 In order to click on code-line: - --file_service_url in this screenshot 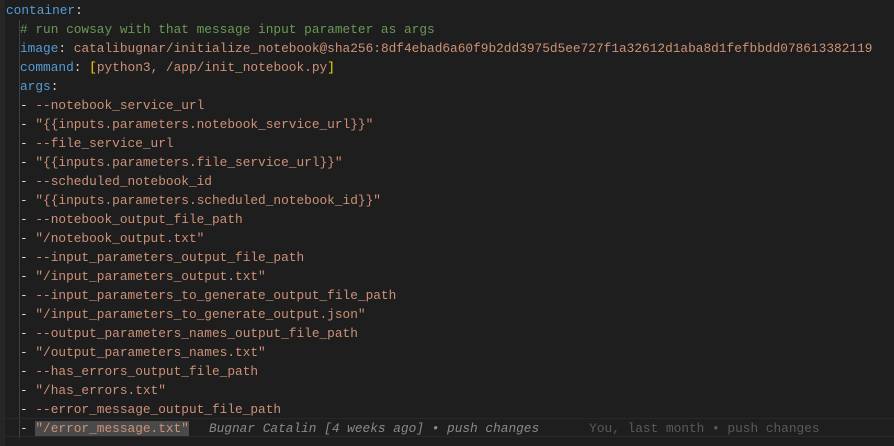, I will do `click(97, 143)`.